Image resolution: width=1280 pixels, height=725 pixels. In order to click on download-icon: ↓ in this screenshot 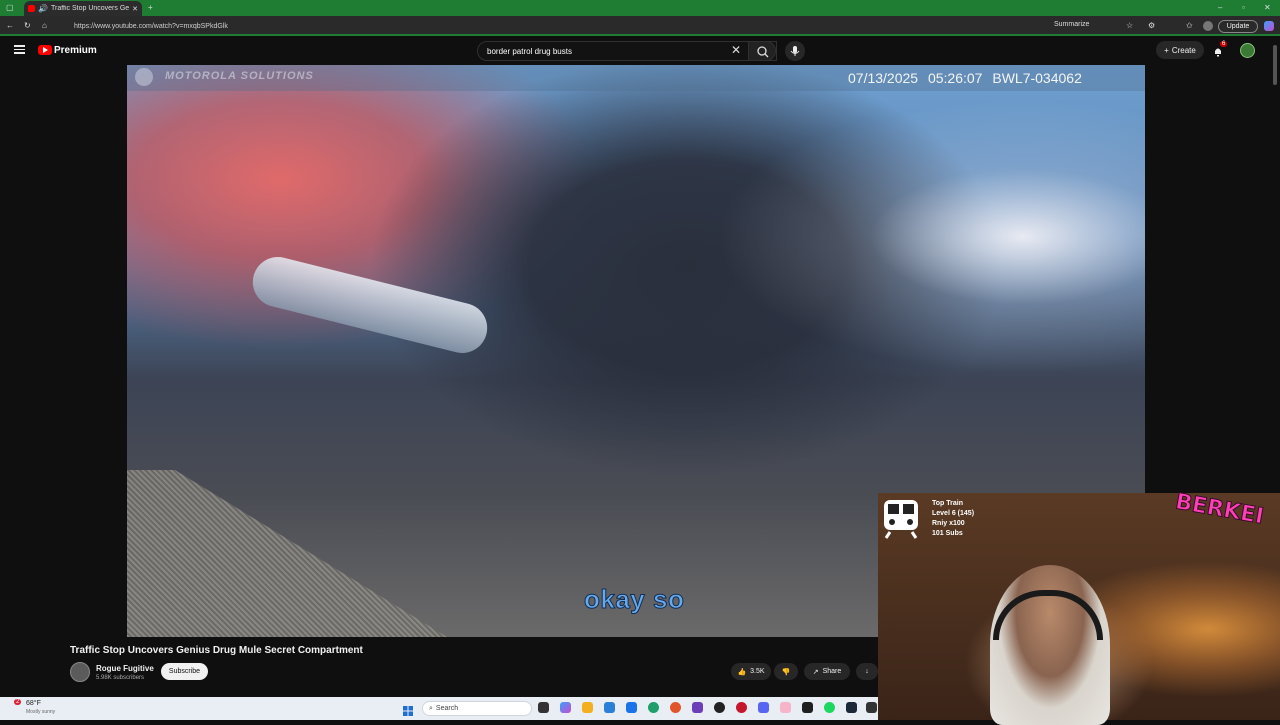, I will do `click(867, 671)`.